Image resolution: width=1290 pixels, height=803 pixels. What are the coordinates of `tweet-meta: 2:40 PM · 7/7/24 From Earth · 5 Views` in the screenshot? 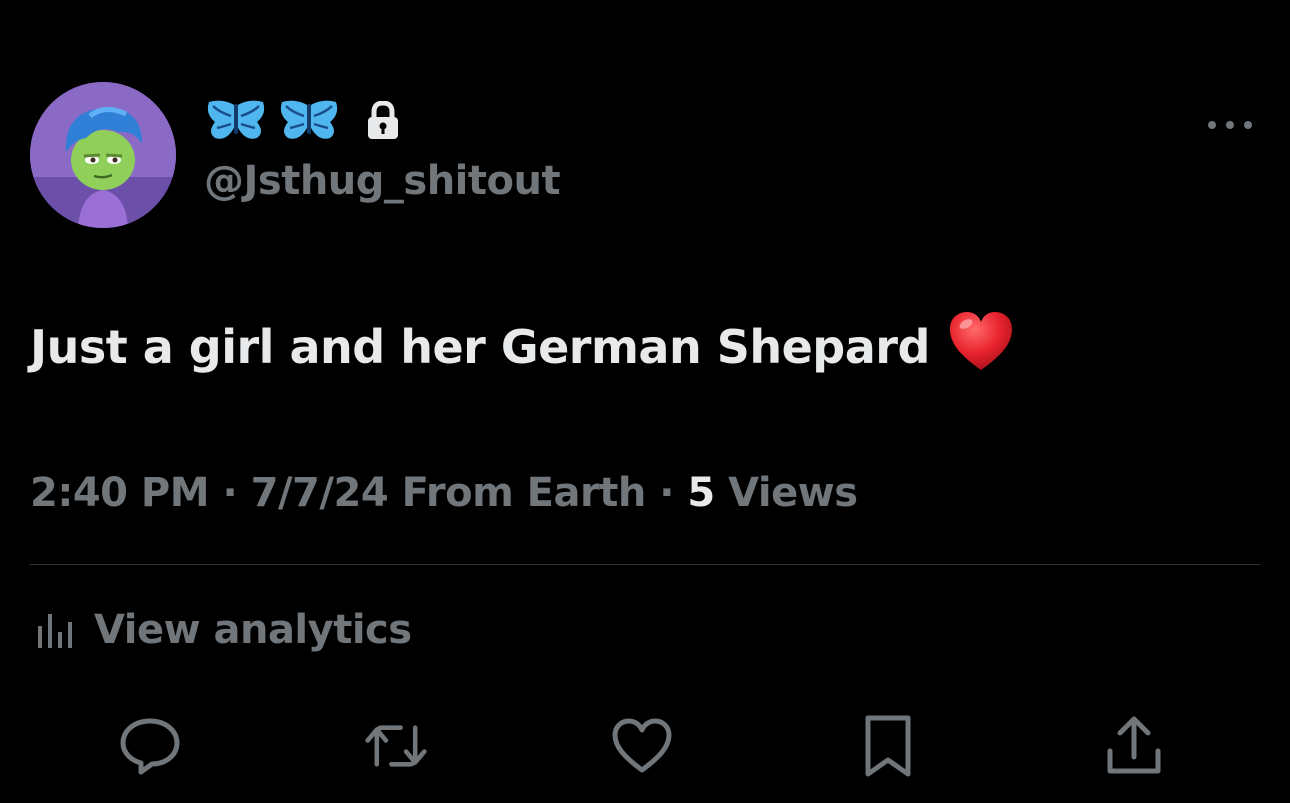 It's located at (444, 493).